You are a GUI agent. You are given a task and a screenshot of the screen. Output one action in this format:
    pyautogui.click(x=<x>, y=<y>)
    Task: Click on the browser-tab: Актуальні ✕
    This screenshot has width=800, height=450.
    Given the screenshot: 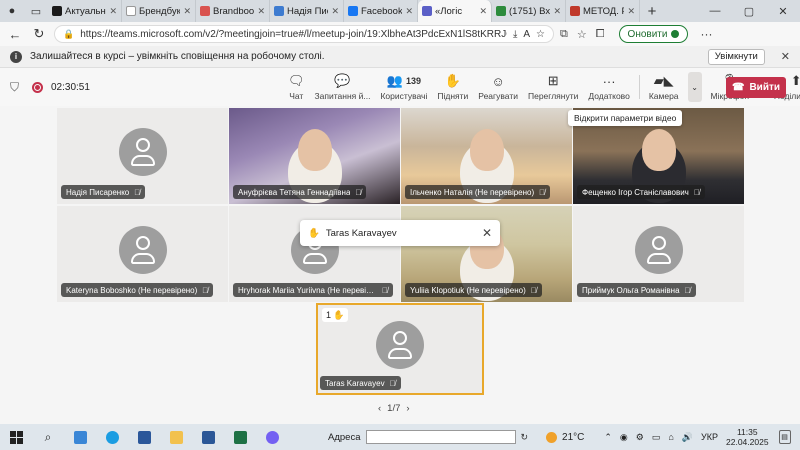 What is the action you would take?
    pyautogui.click(x=85, y=11)
    